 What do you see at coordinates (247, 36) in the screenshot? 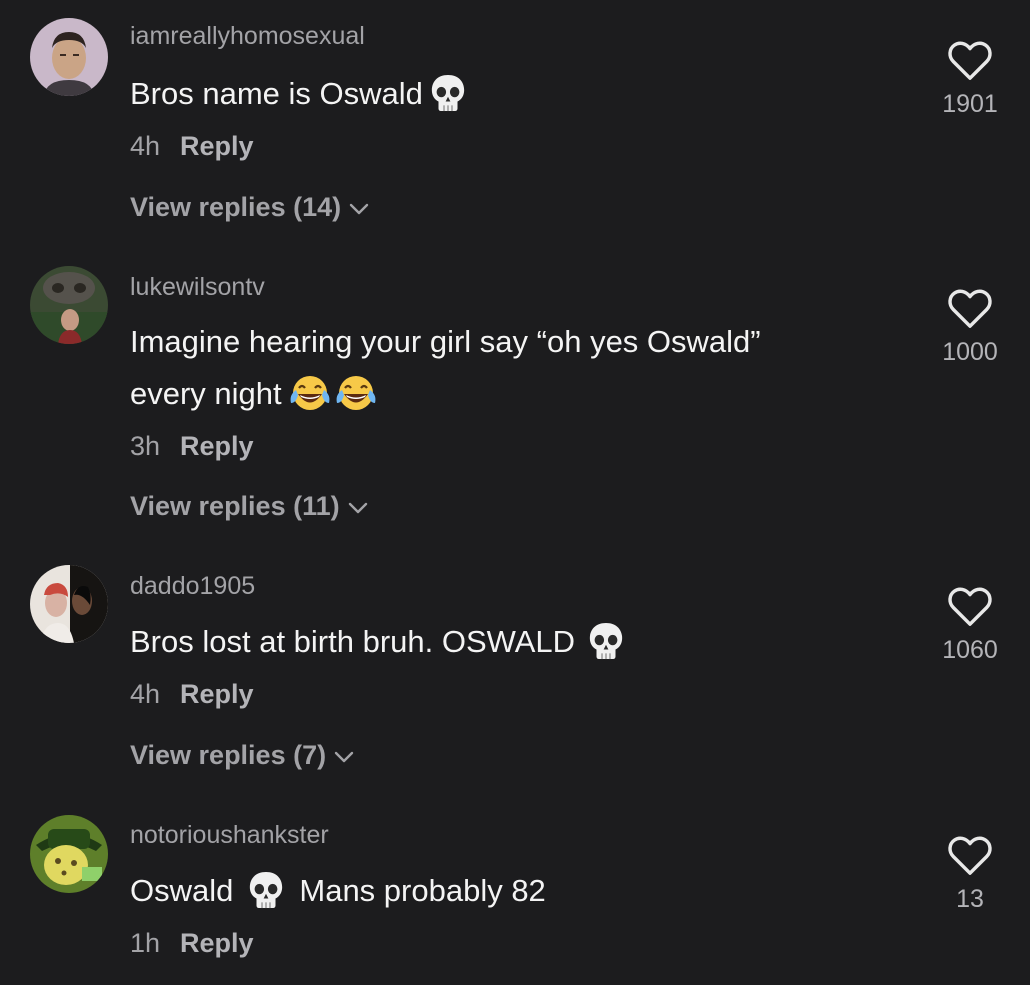
I see `comment-username: iamreallyhomosexual` at bounding box center [247, 36].